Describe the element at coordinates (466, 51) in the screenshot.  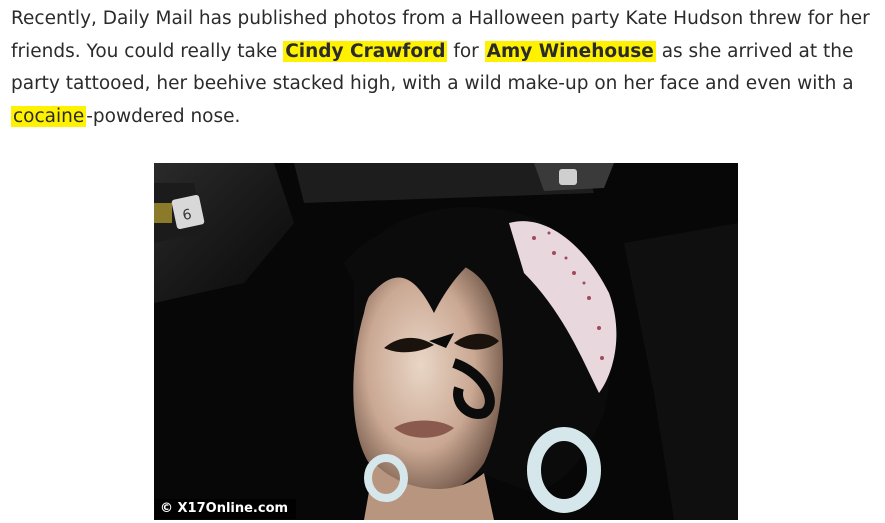
I see `text-segment: for` at that location.